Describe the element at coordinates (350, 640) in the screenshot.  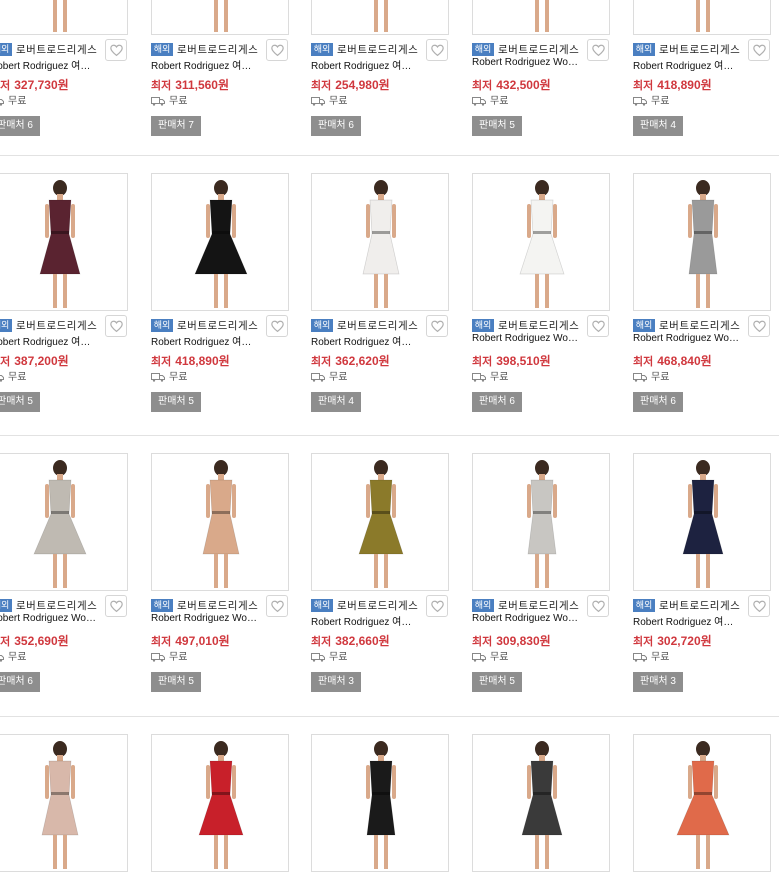
I see `product-price: 최저 382,660원` at that location.